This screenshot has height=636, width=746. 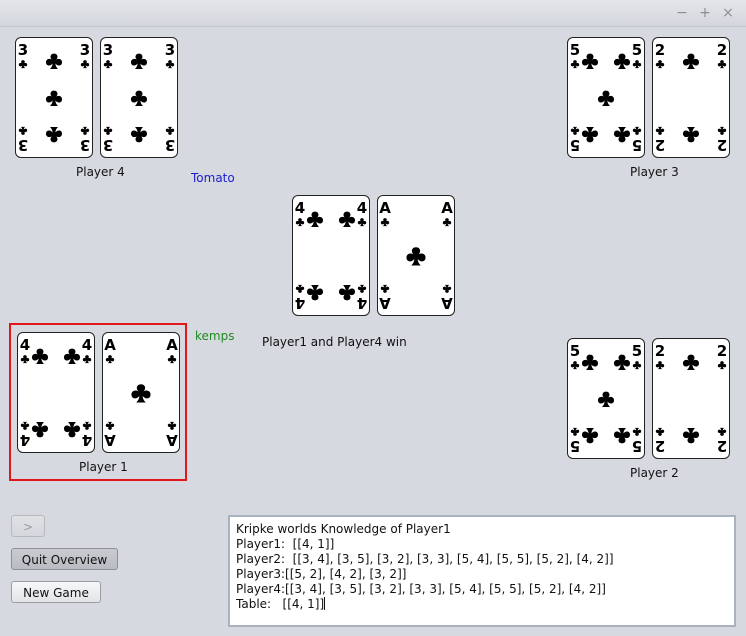 I want to click on title-bar: − + ×, so click(x=373, y=13).